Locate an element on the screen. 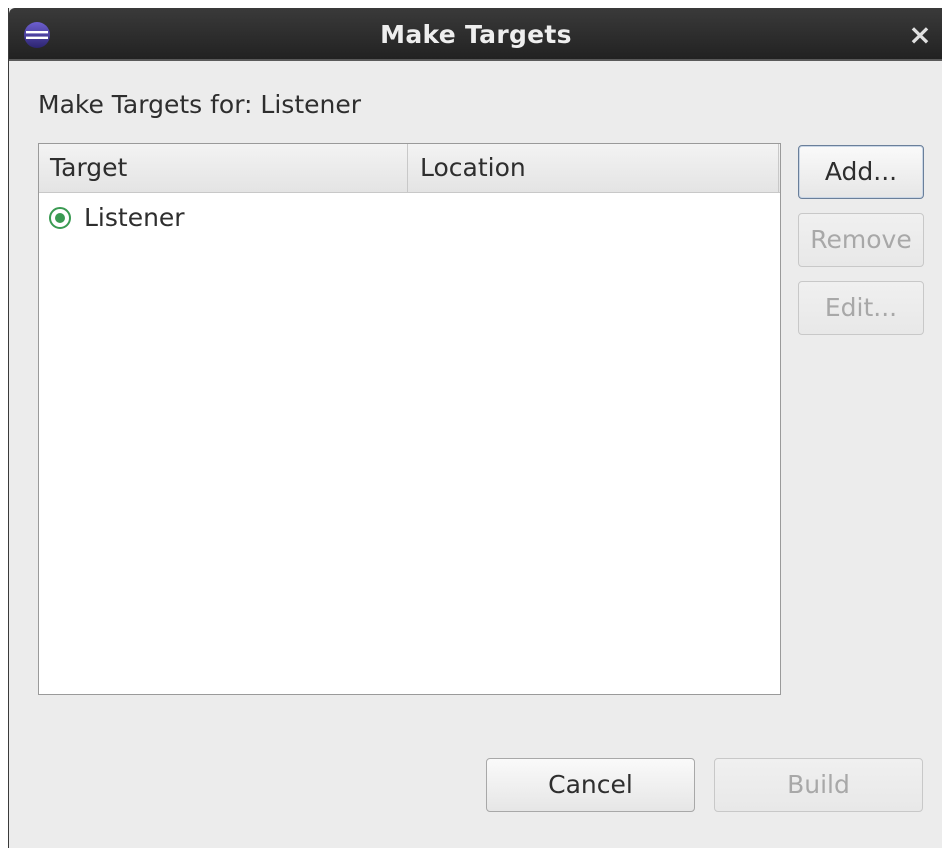  build-button: Build is located at coordinates (818, 785).